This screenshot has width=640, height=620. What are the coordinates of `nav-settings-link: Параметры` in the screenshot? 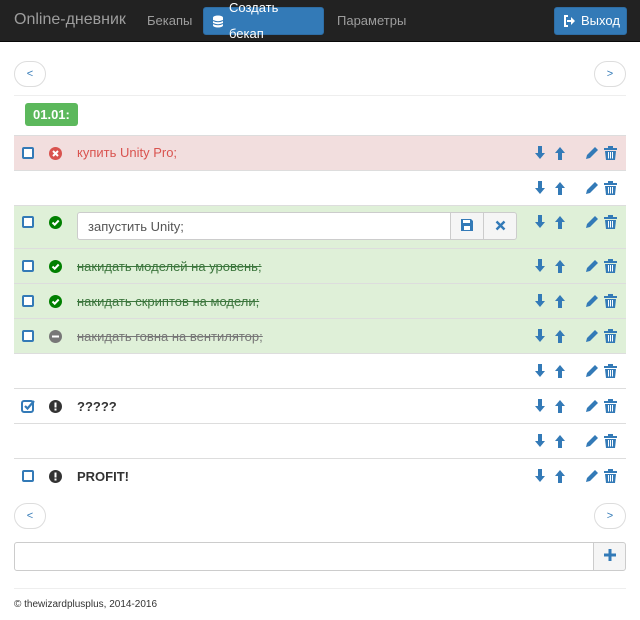 It's located at (371, 20).